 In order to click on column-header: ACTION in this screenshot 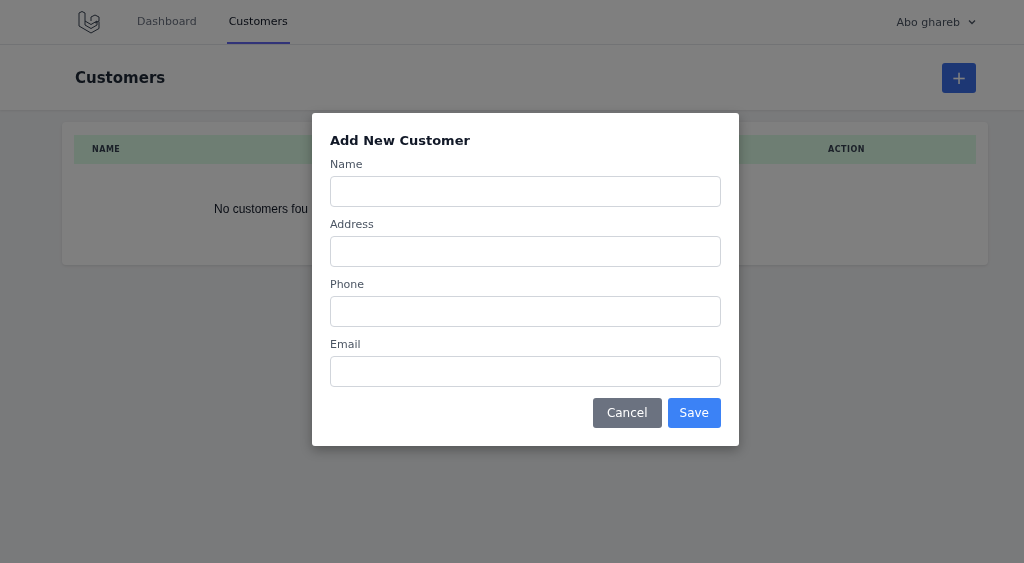, I will do `click(846, 149)`.